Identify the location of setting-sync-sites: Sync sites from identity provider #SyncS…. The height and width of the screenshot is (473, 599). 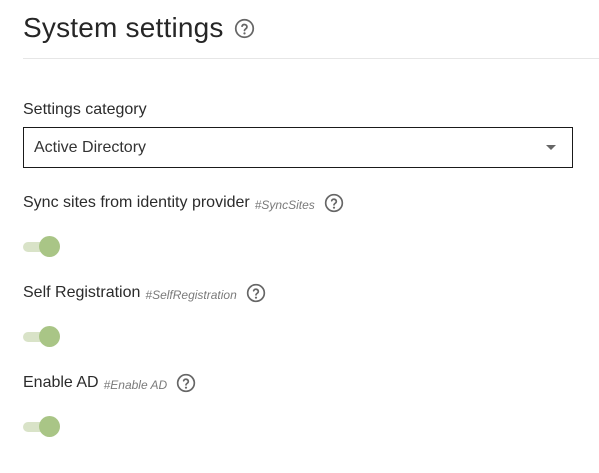
(303, 224).